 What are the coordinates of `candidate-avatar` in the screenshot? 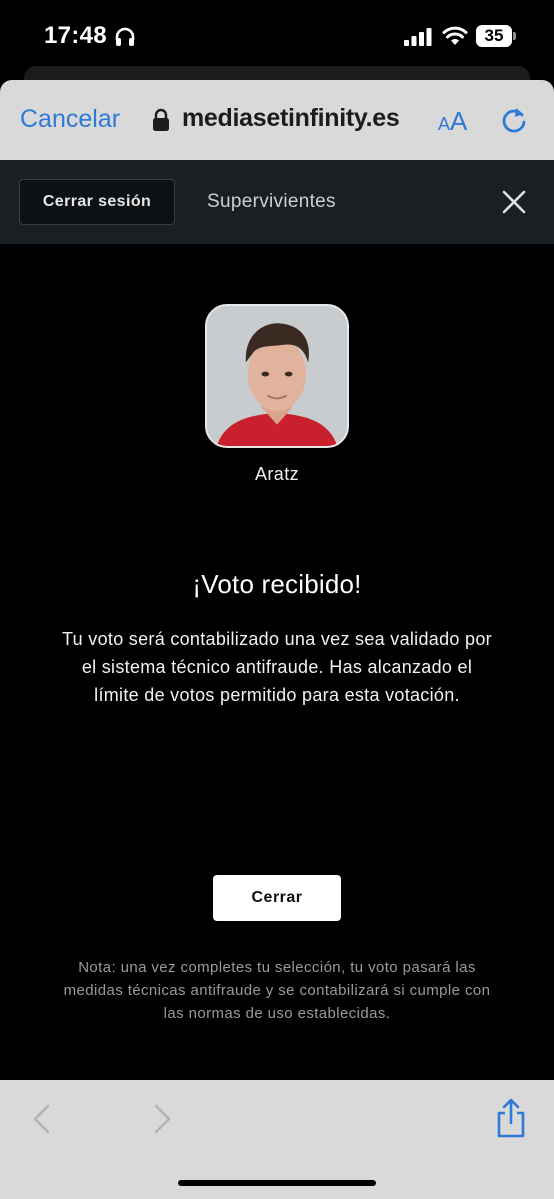 It's located at (277, 376).